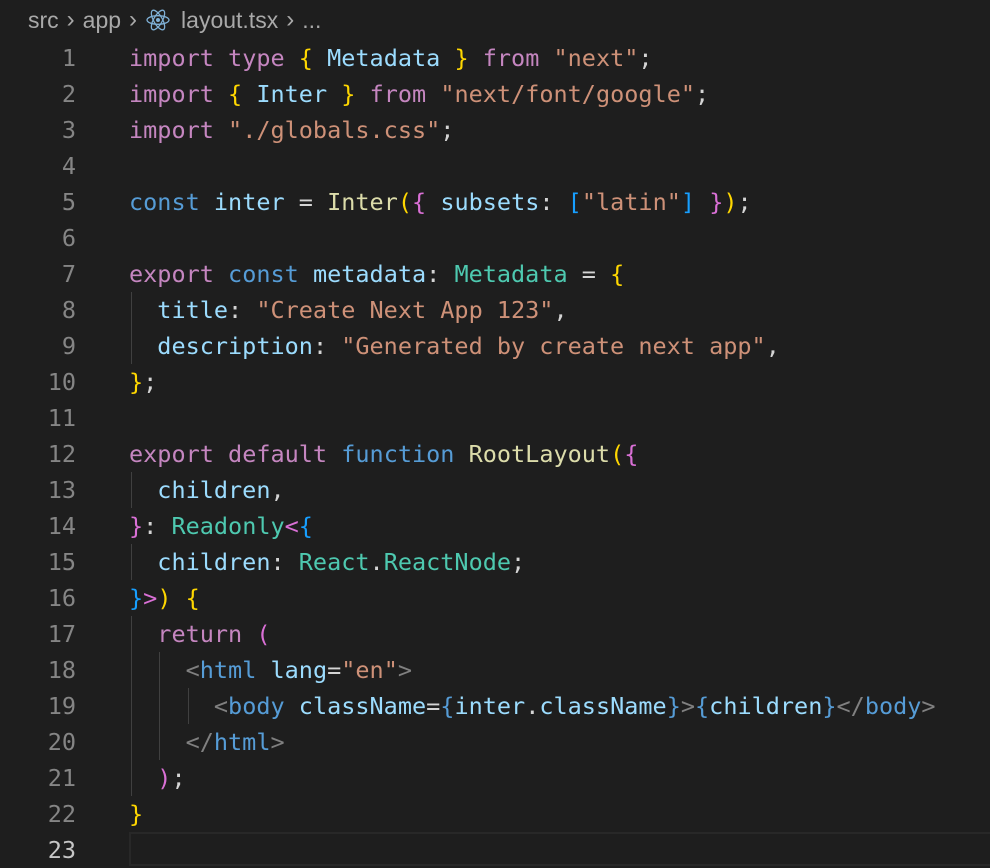 Image resolution: width=990 pixels, height=868 pixels. What do you see at coordinates (334, 562) in the screenshot?
I see `code-token: React` at bounding box center [334, 562].